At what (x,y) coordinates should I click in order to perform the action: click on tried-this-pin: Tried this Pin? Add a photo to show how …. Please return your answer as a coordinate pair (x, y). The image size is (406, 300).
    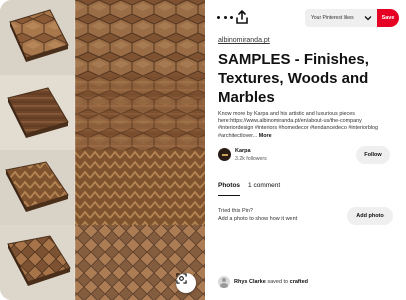
    Looking at the image, I should click on (283, 215).